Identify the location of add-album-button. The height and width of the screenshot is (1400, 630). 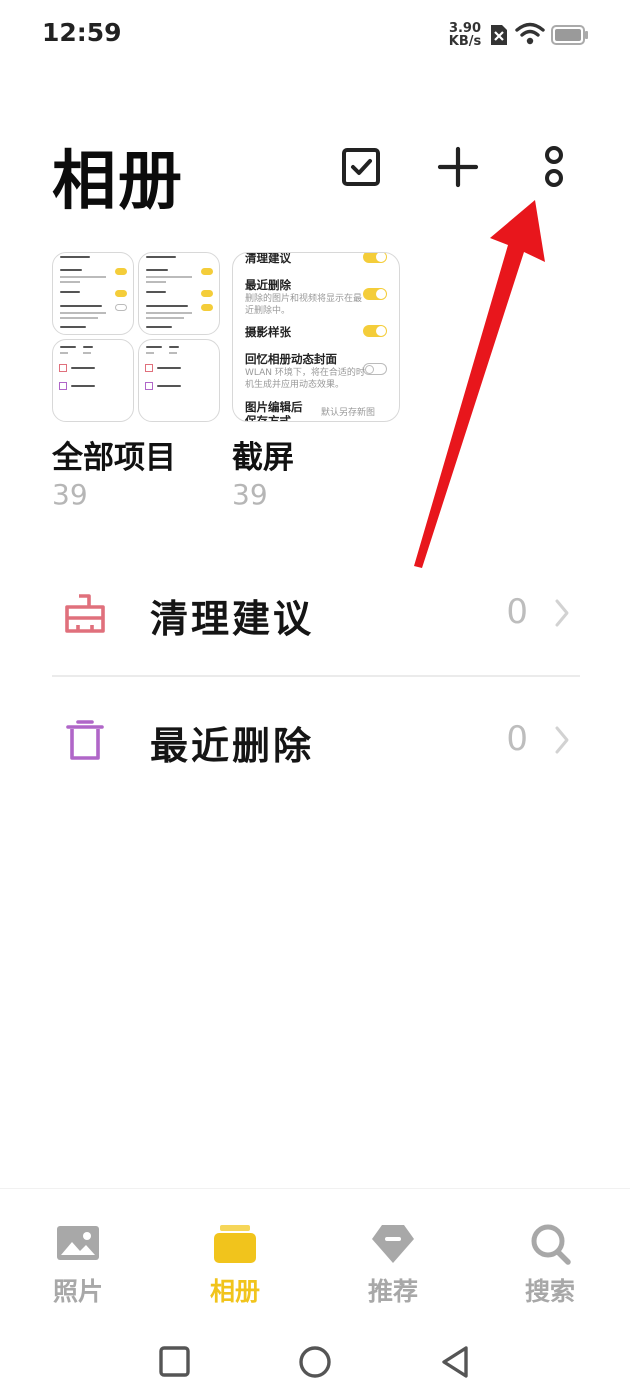
(458, 167).